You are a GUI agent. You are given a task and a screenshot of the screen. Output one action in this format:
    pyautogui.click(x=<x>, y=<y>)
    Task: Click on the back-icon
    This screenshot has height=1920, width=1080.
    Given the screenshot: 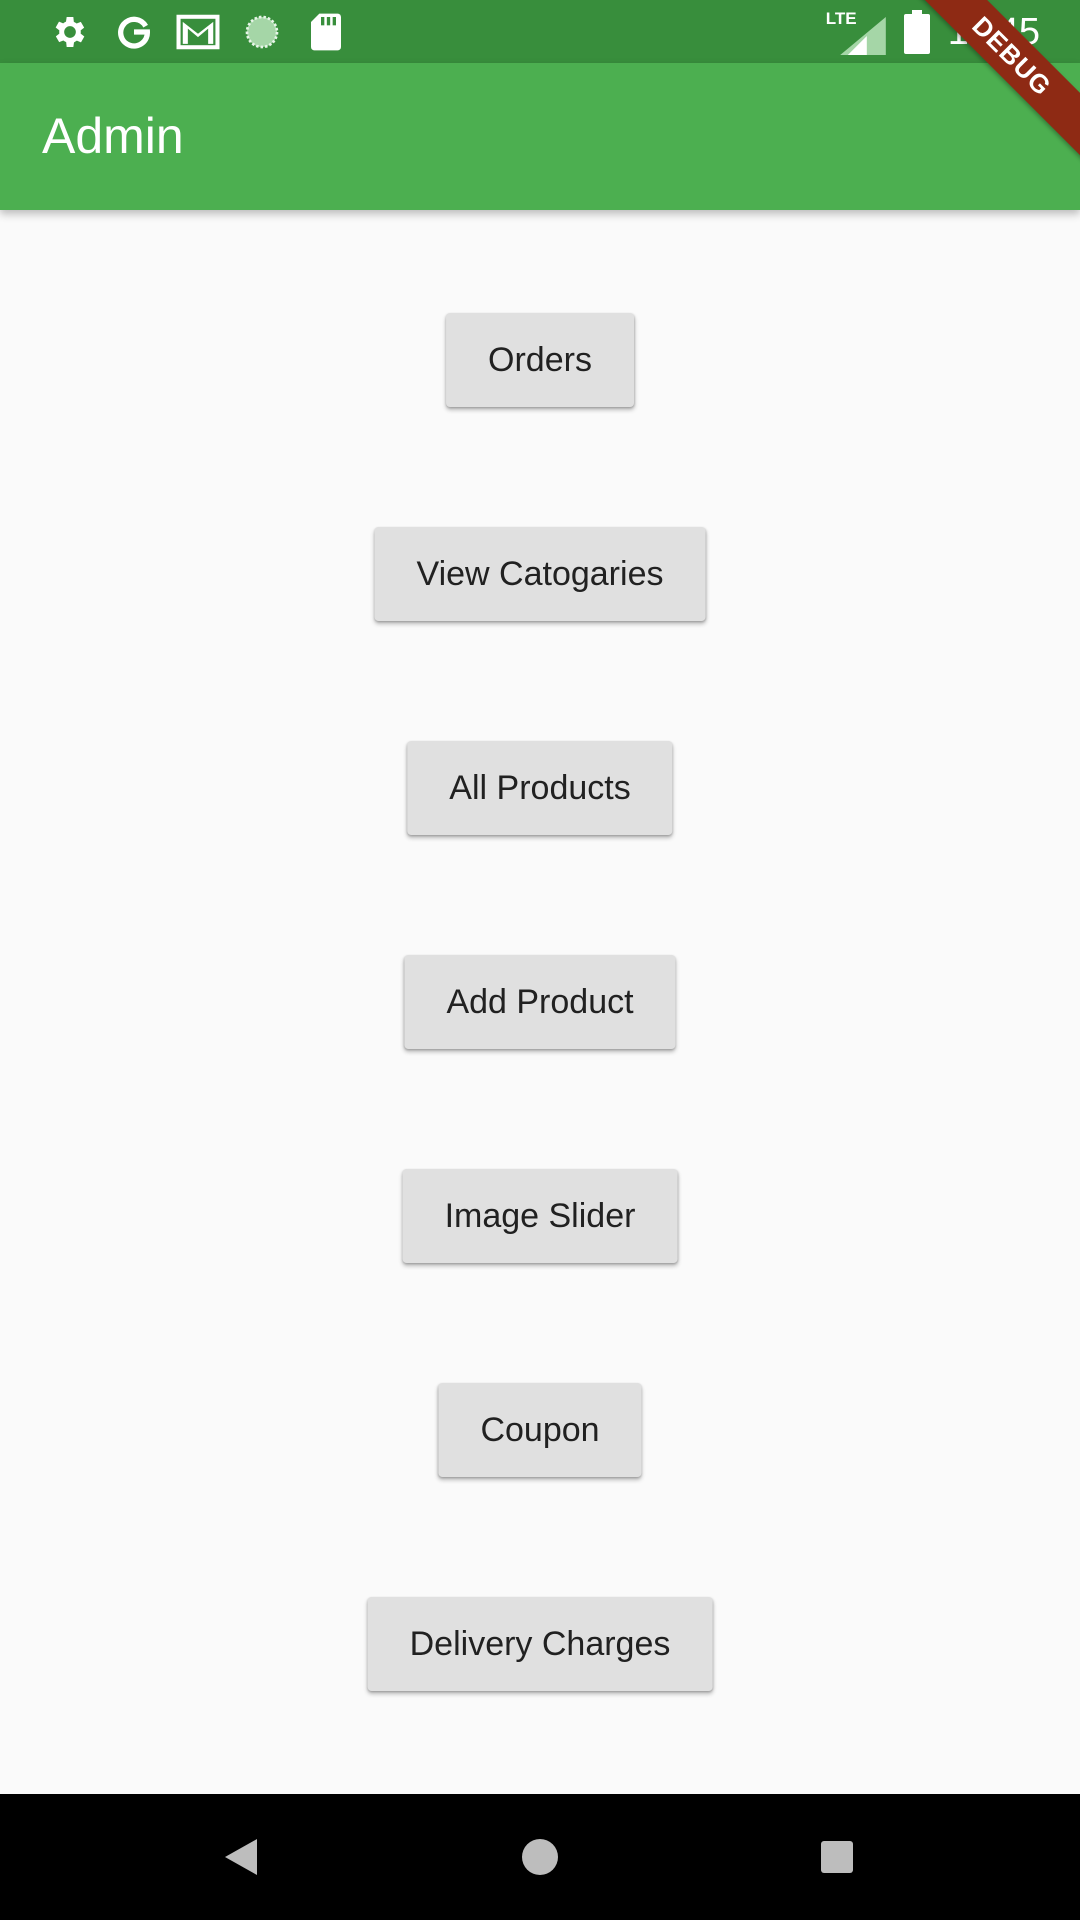 What is the action you would take?
    pyautogui.click(x=241, y=1857)
    